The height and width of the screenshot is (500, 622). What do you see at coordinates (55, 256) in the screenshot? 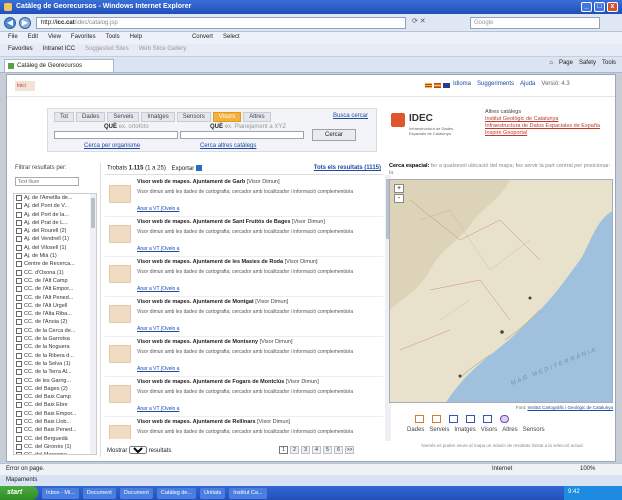
I see `filter-item: Aj. de Mià (1)` at bounding box center [55, 256].